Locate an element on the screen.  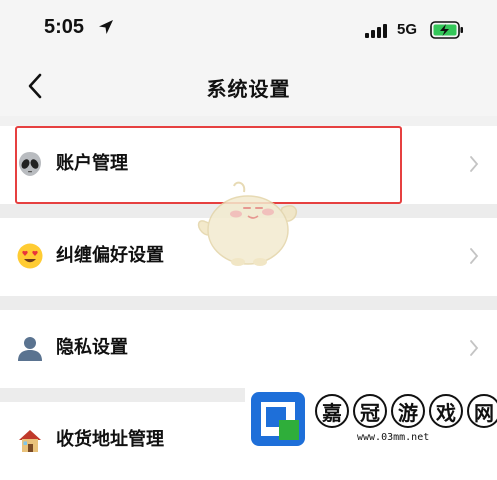
nav-bar: 系统设置 is located at coordinates (248, 86).